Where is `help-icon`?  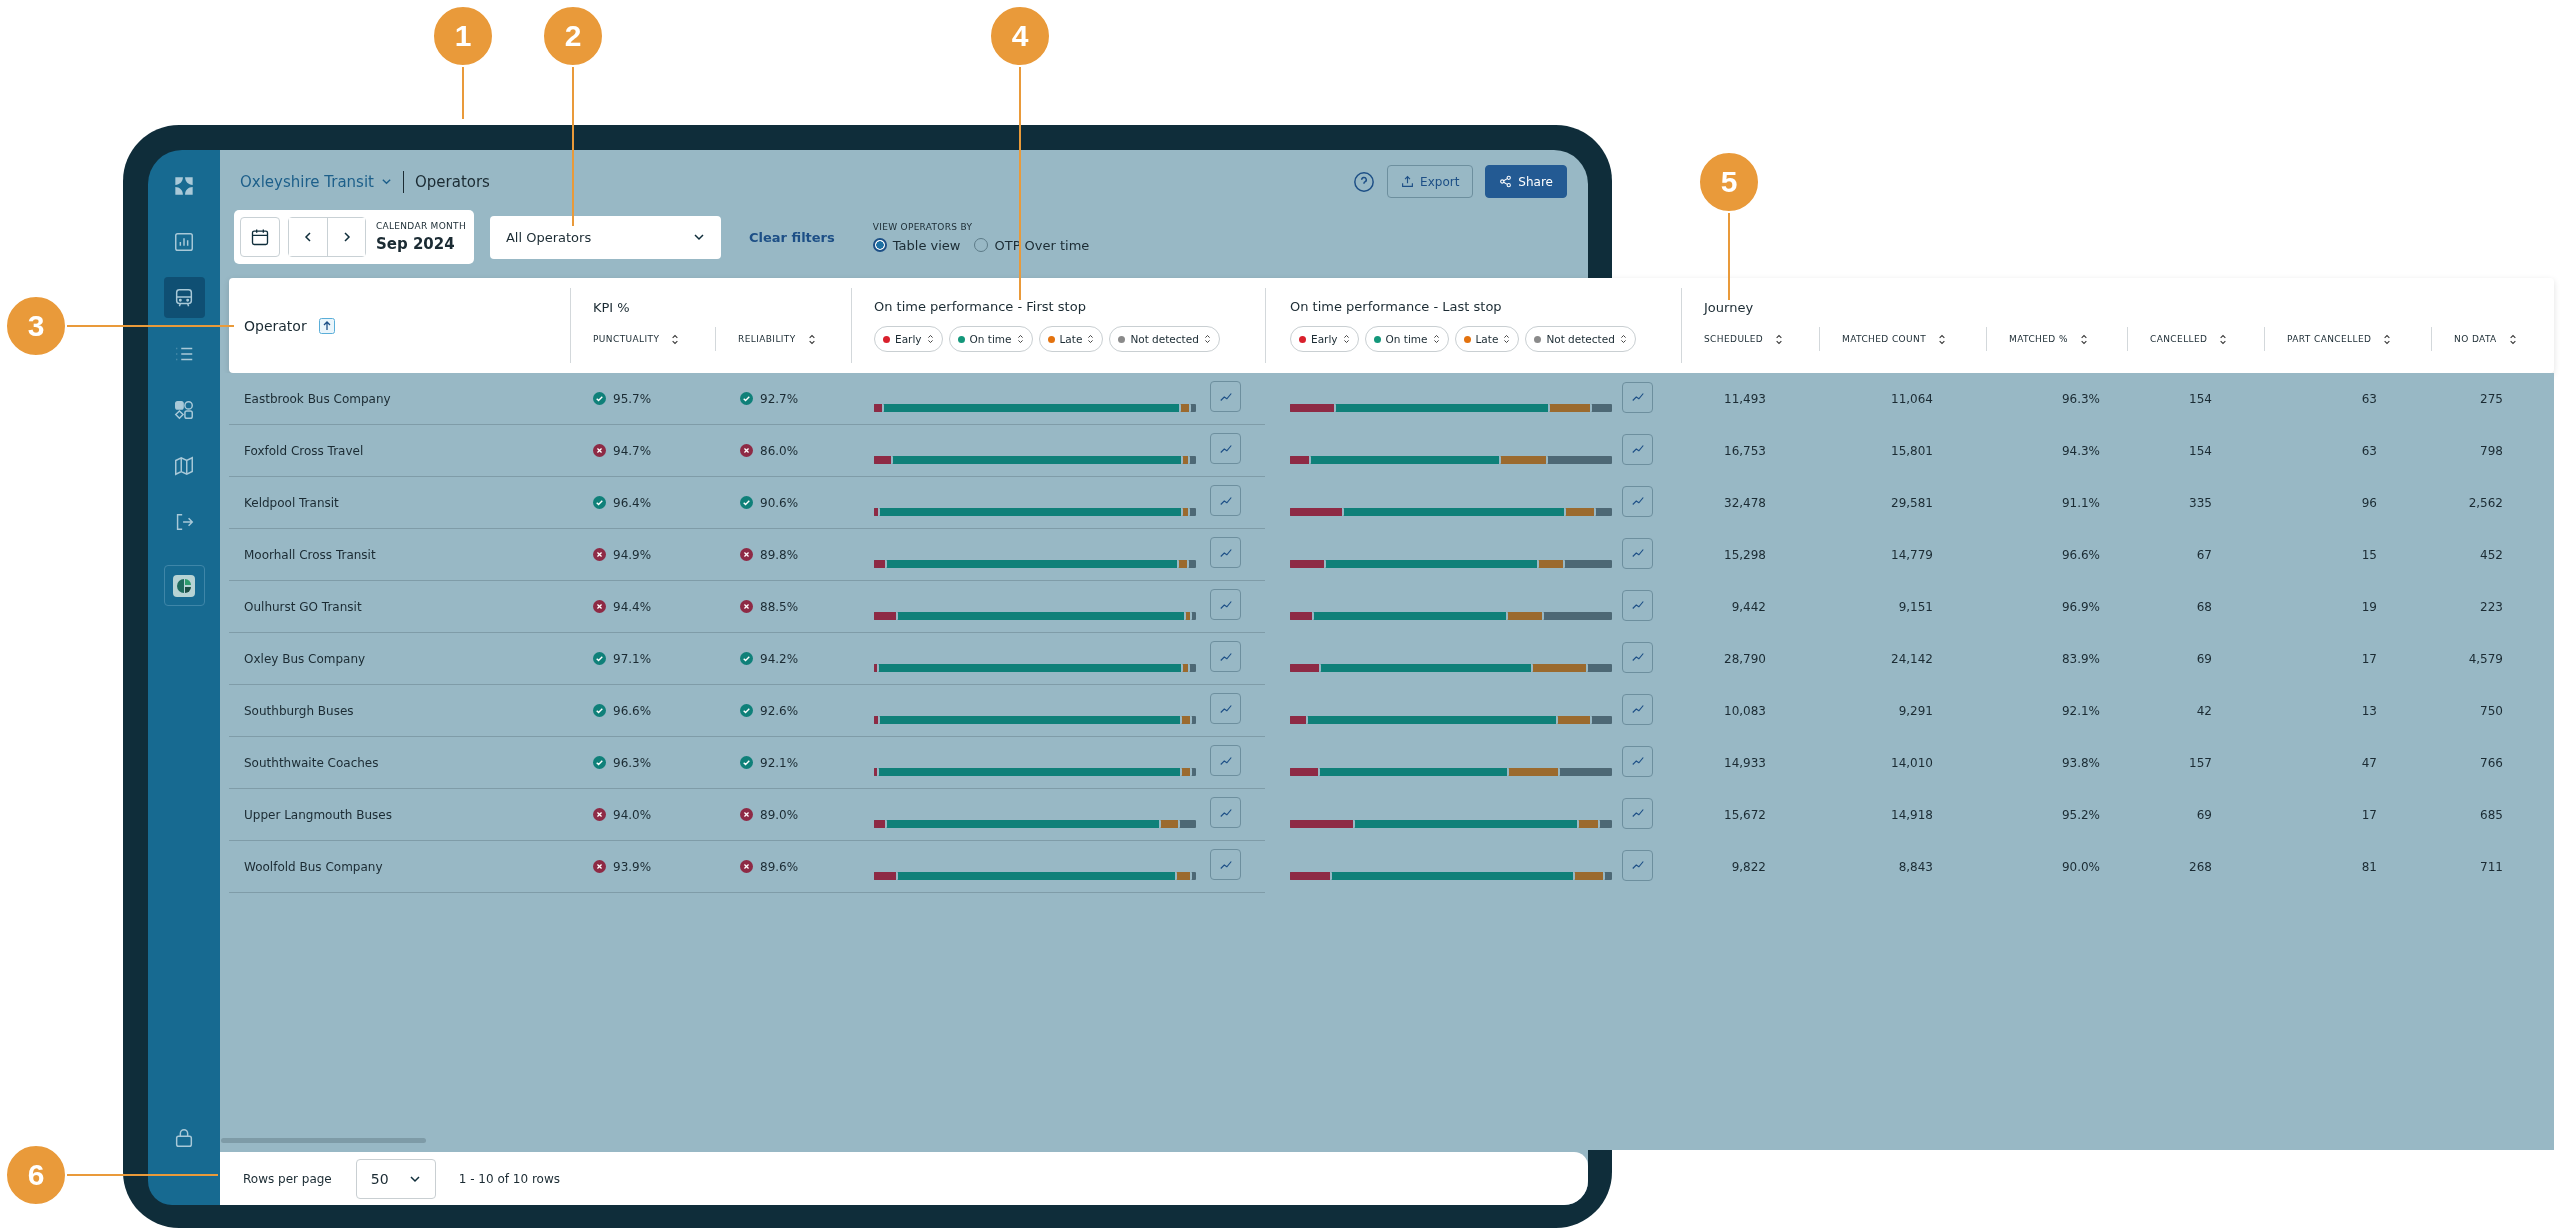 help-icon is located at coordinates (1364, 181).